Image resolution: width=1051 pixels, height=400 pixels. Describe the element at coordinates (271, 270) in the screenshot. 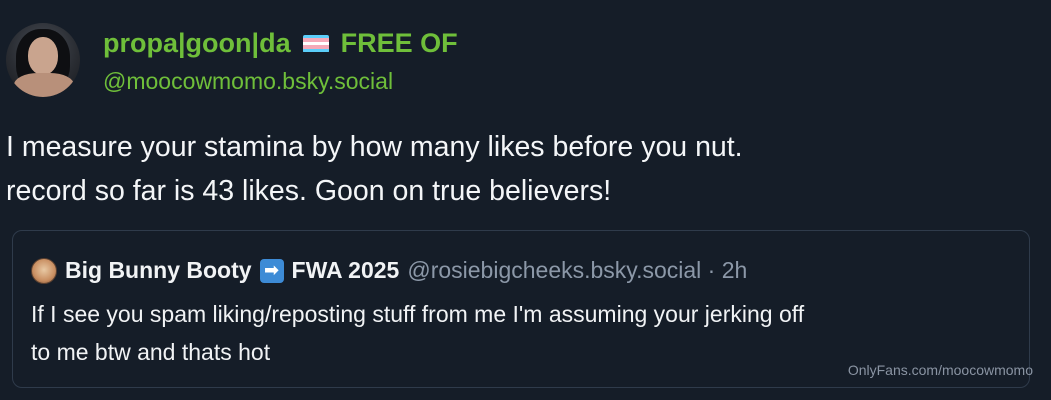

I see `right-arrow-icon: ➡` at that location.